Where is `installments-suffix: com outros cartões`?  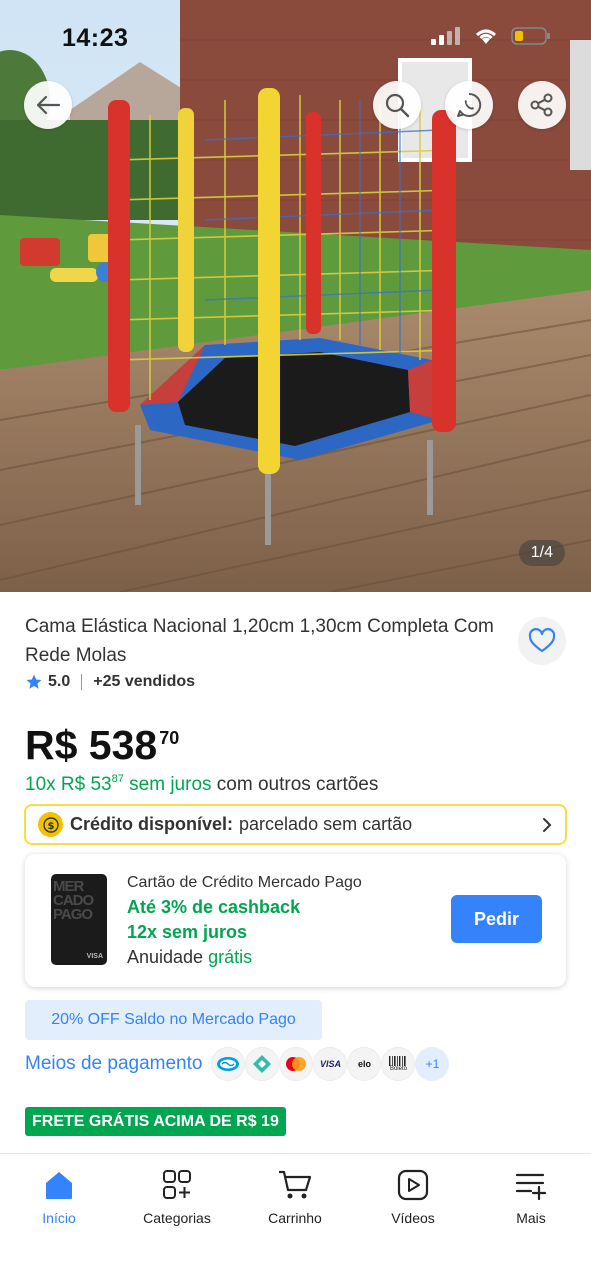
installments-suffix: com outros cartões is located at coordinates (297, 784).